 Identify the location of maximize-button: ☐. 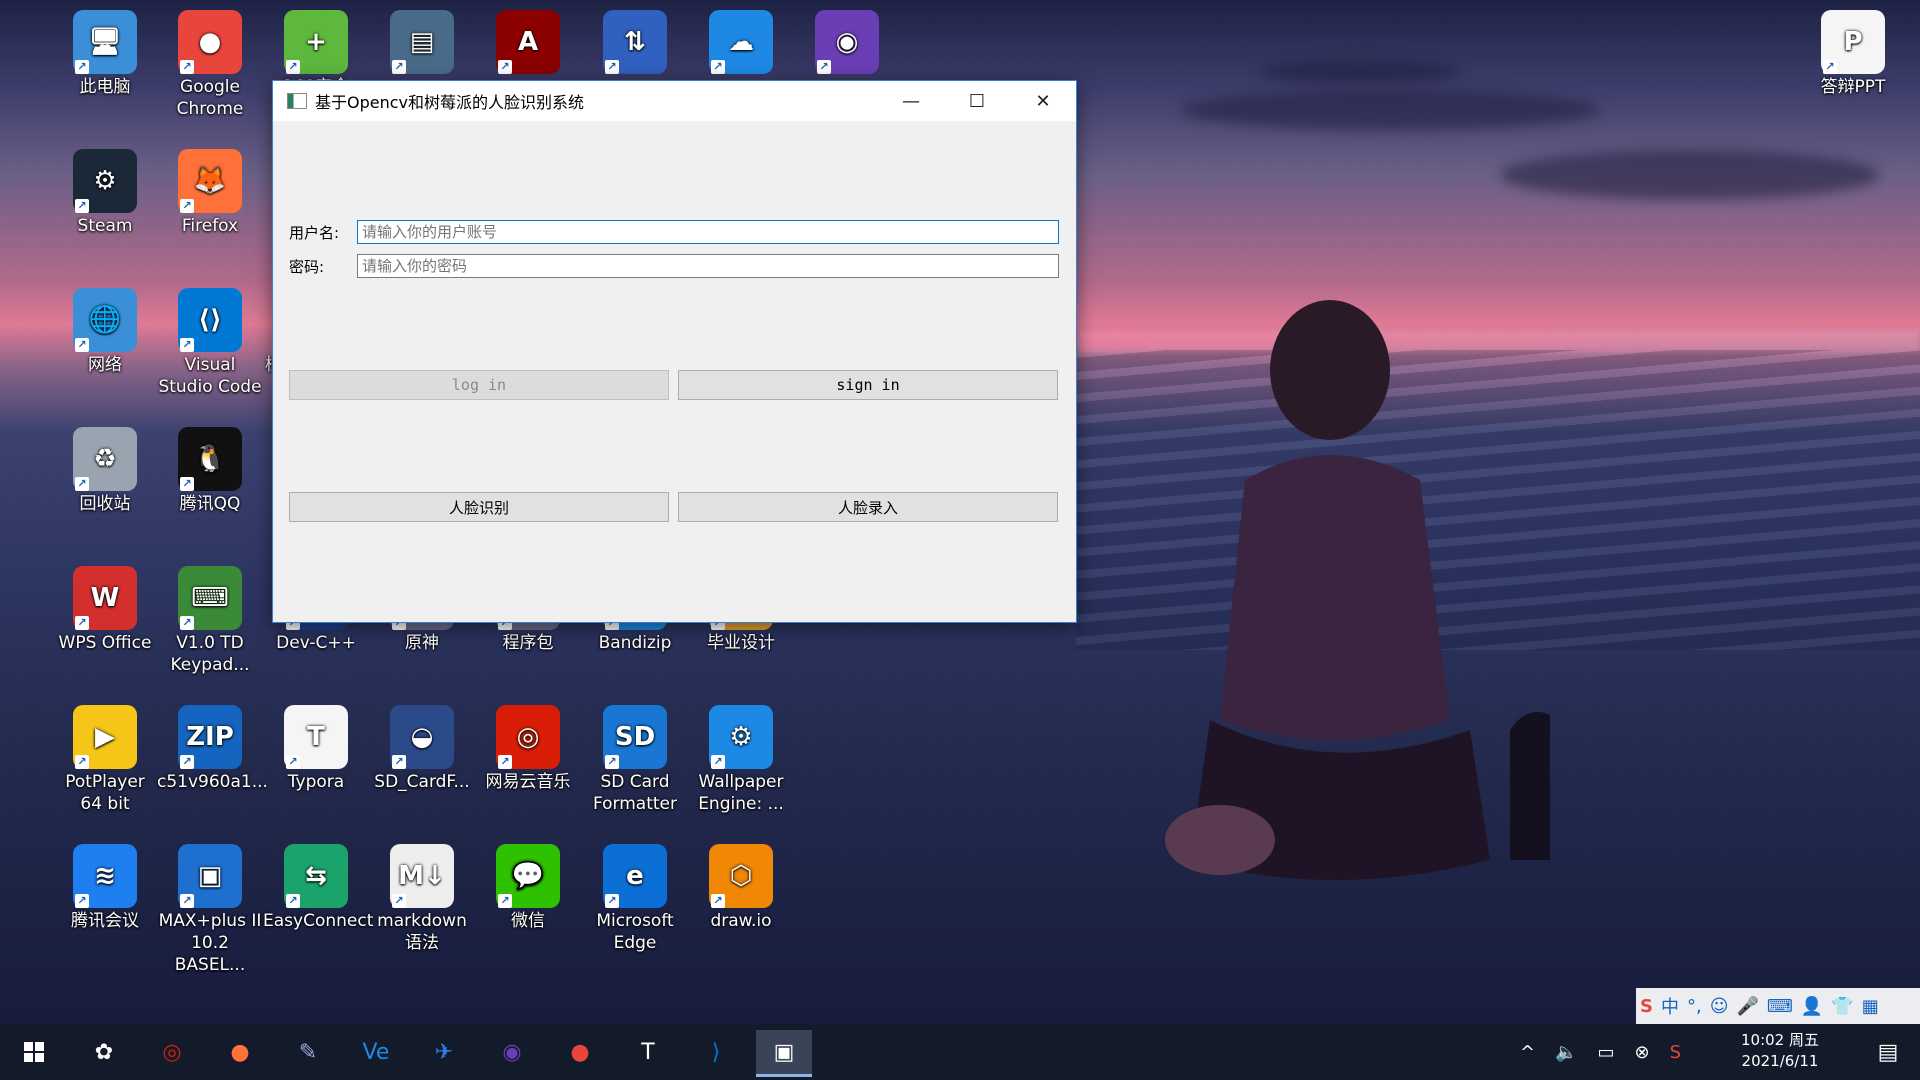
(977, 101).